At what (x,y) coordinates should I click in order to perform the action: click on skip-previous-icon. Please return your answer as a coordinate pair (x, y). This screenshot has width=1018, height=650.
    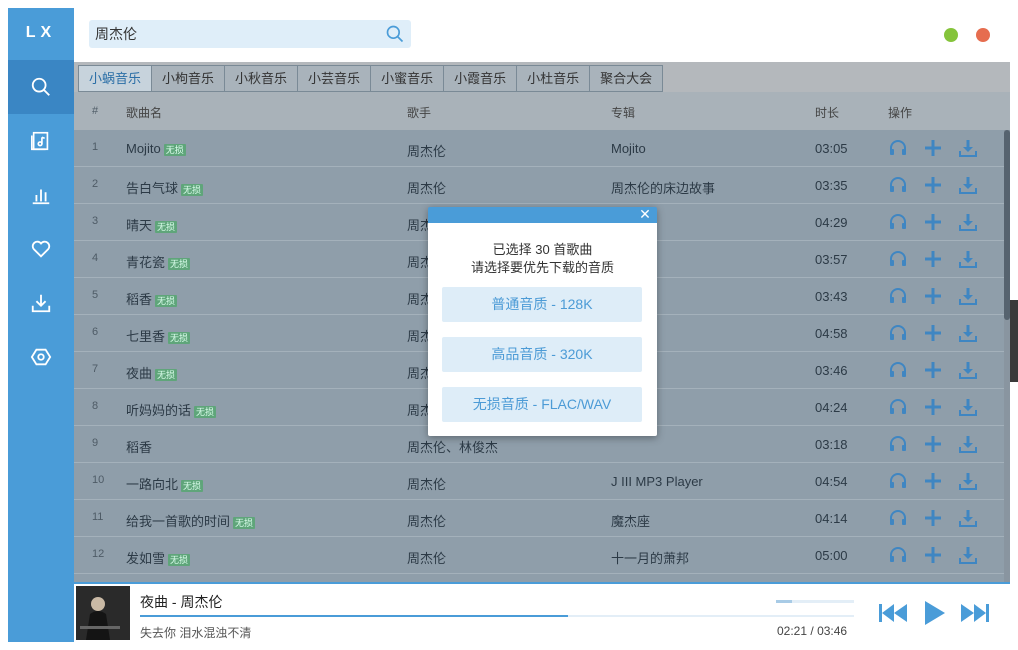
    Looking at the image, I should click on (893, 613).